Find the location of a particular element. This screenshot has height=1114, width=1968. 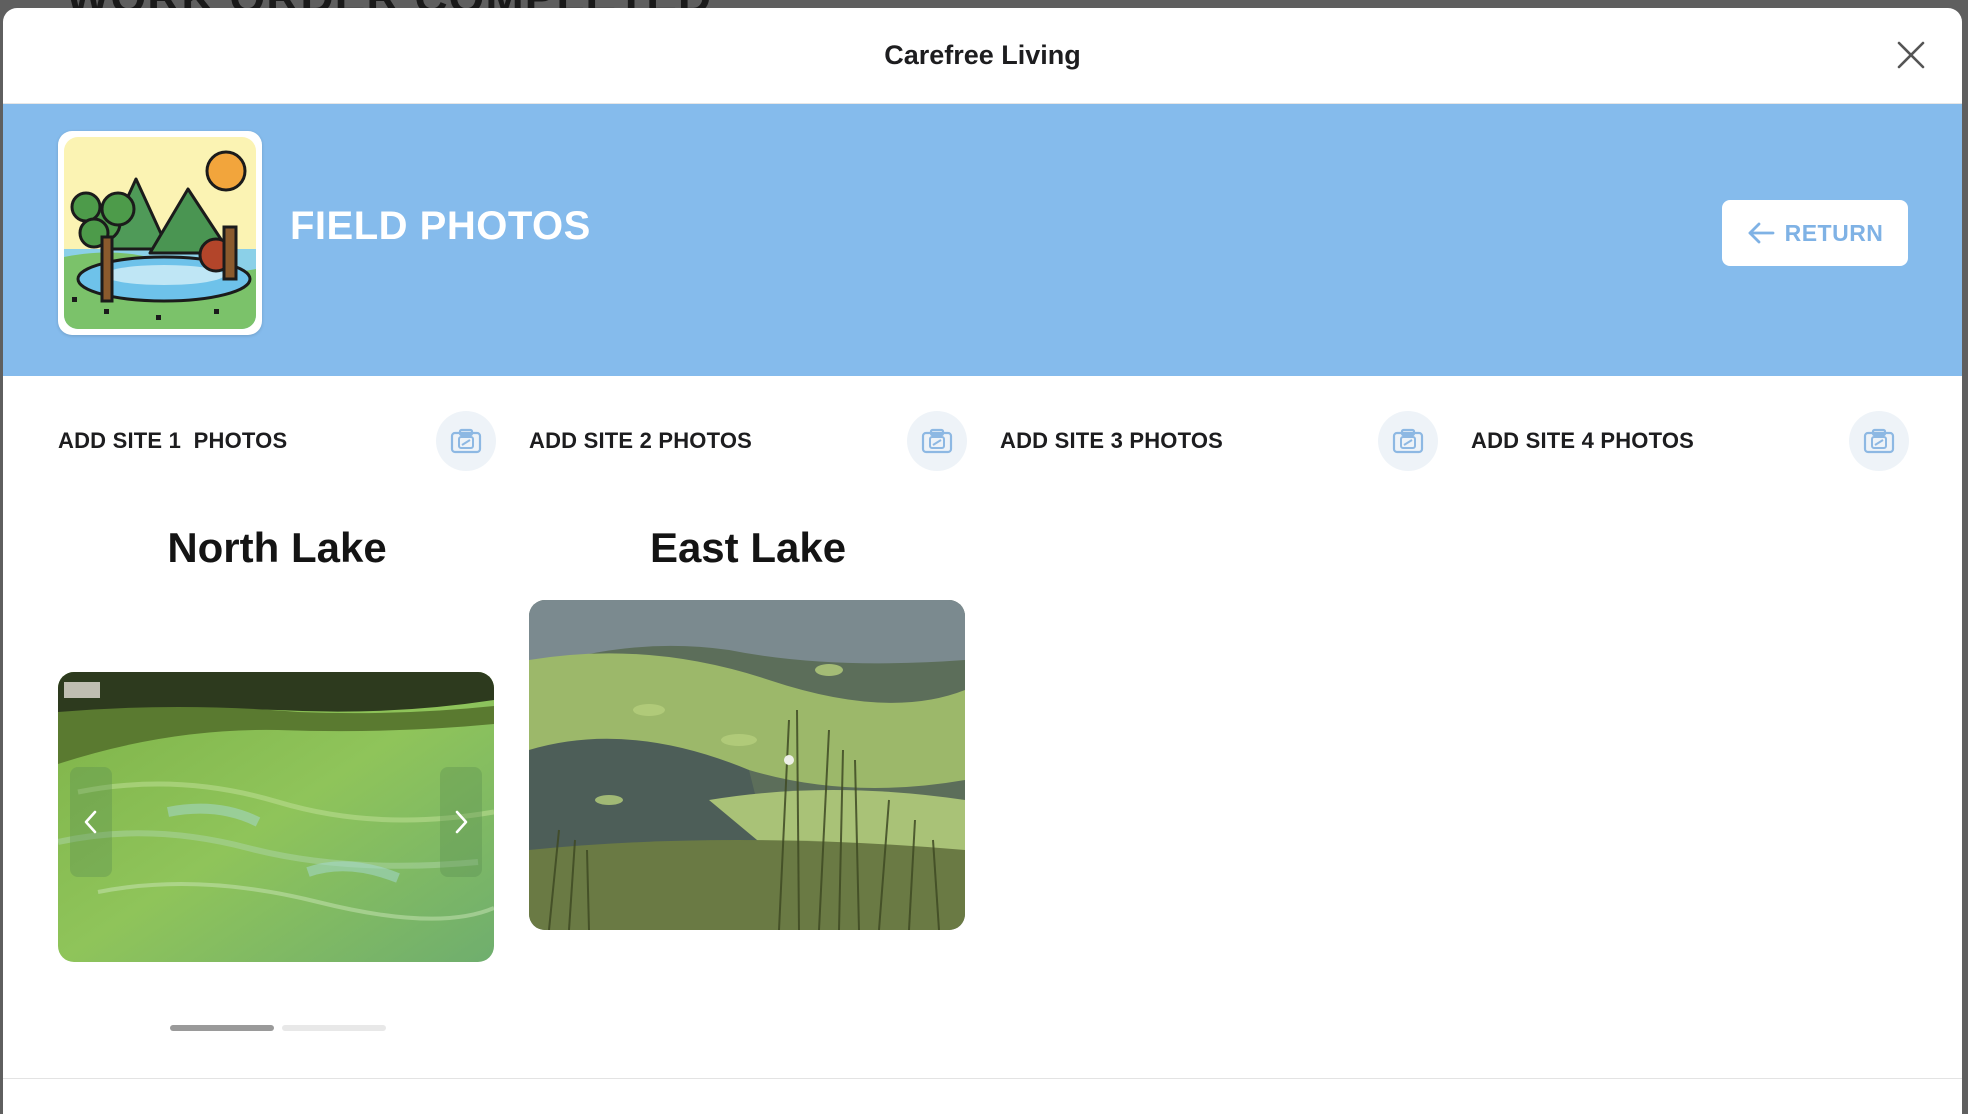

add-site-1-photos: ADD SITE 1 PHOTOS is located at coordinates (277, 441).